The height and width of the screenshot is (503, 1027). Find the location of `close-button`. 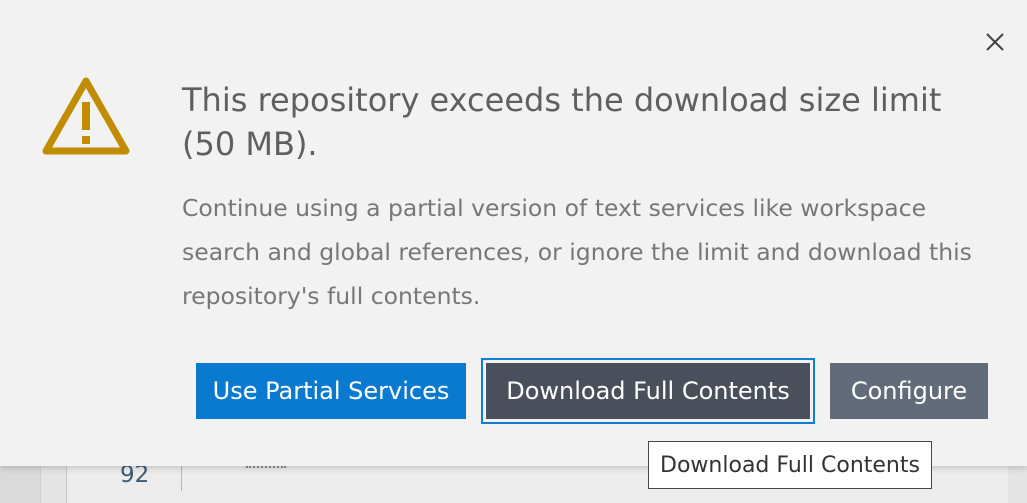

close-button is located at coordinates (995, 42).